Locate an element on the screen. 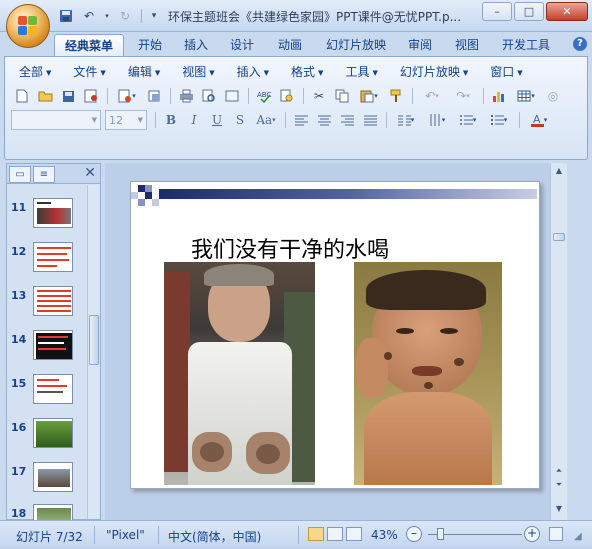 This screenshot has height=549, width=592. font-name-select: ▼ is located at coordinates (56, 120).